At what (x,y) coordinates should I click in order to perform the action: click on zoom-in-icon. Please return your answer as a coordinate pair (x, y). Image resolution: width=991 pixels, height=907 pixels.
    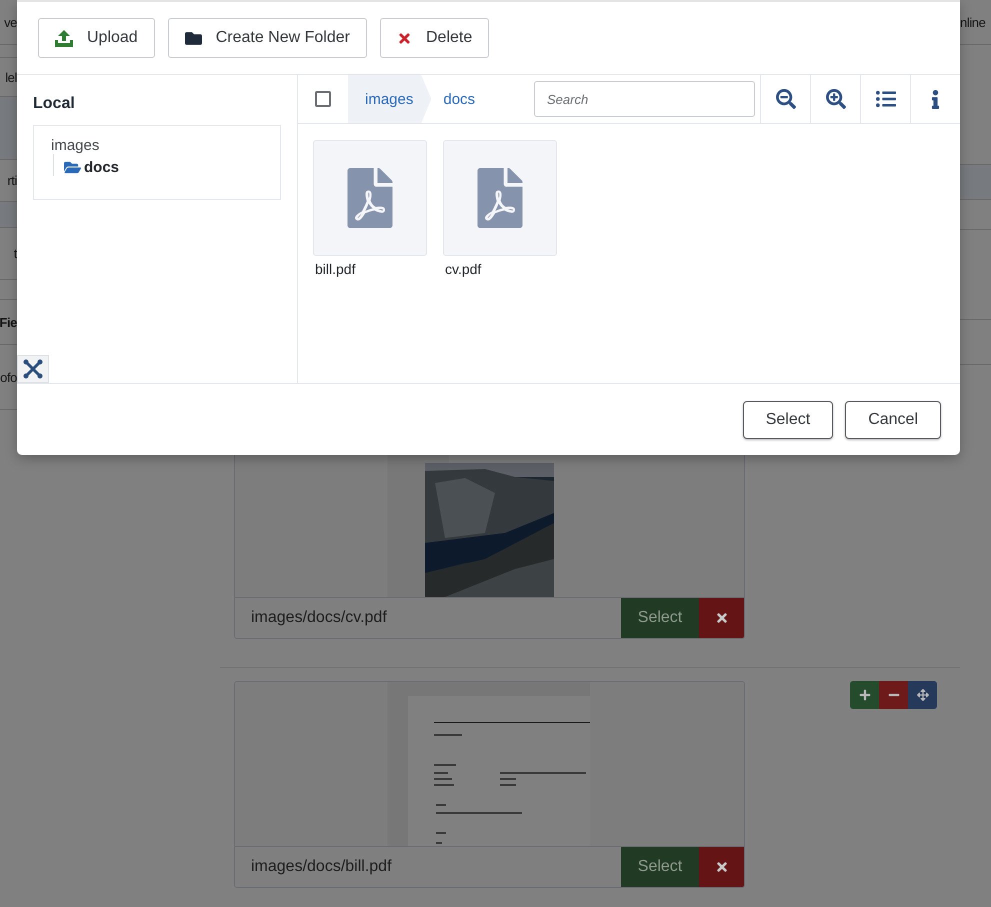
    Looking at the image, I should click on (836, 99).